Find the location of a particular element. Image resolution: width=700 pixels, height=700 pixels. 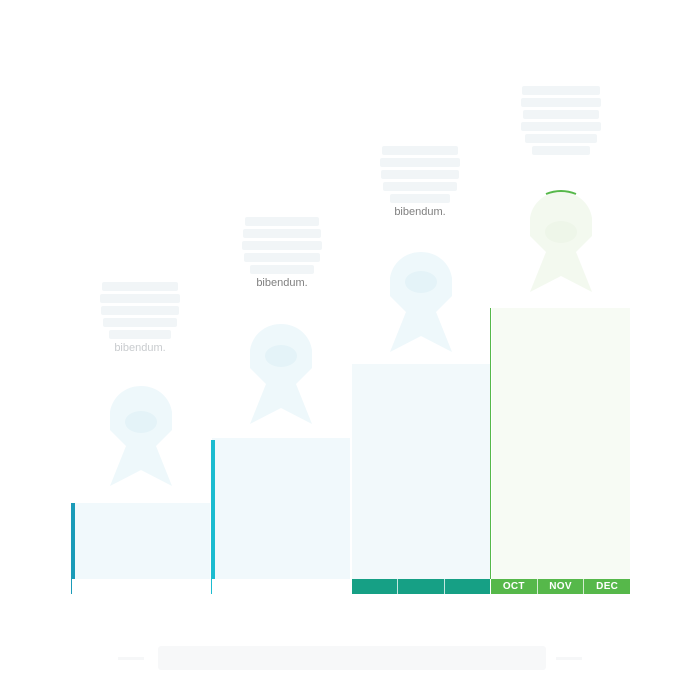

step-2-month-bar is located at coordinates (281, 586).